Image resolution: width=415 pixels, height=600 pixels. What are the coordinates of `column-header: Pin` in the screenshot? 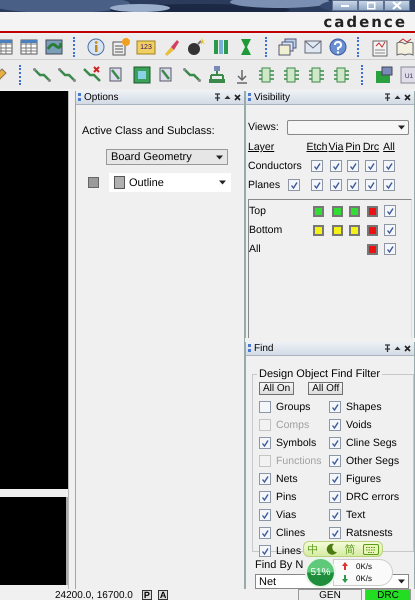 It's located at (353, 147).